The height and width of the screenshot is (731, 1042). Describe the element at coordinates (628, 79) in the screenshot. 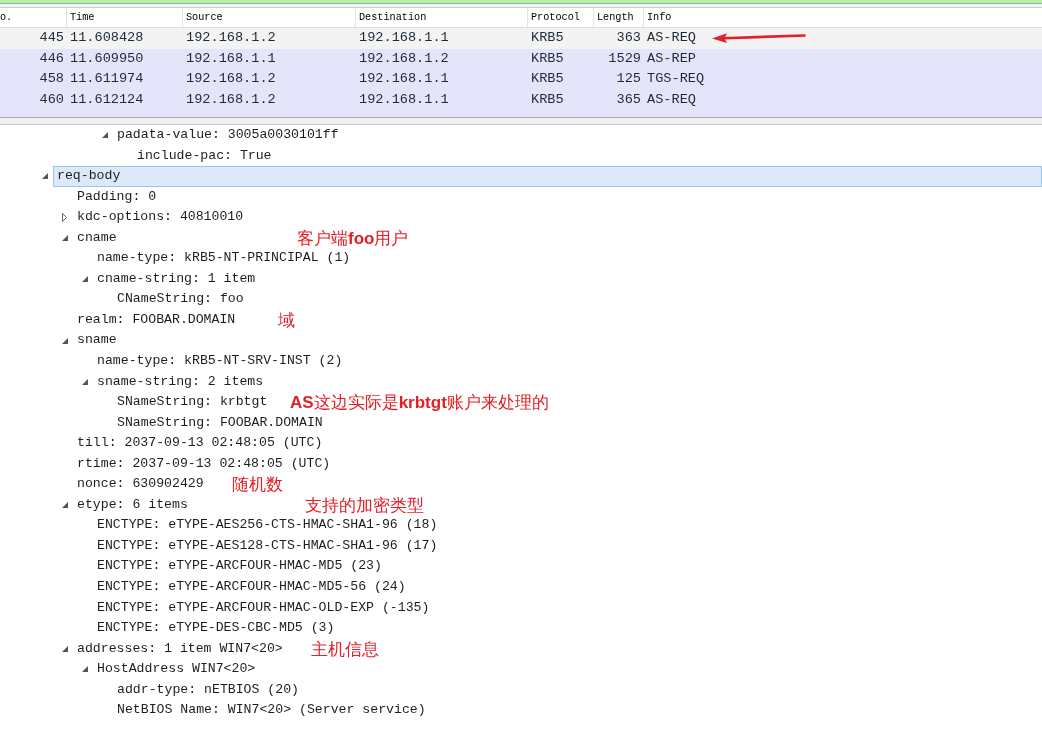

I see `table-cell-text: 125` at that location.